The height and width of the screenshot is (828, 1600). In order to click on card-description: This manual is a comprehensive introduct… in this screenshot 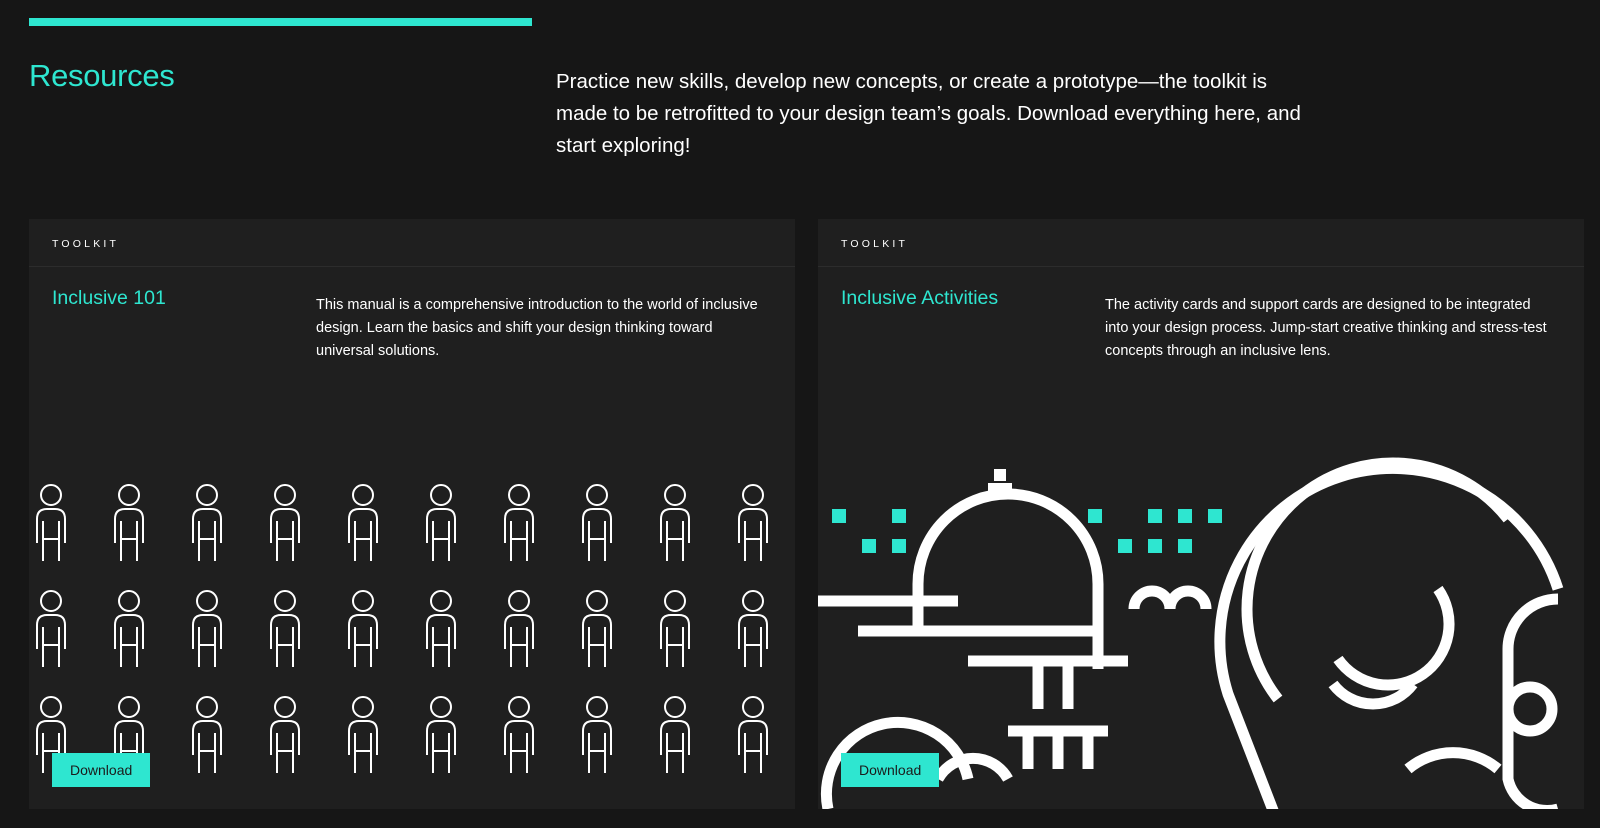, I will do `click(537, 328)`.